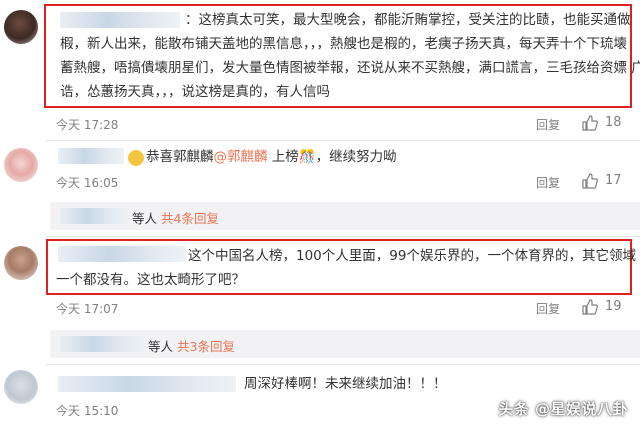 The width and height of the screenshot is (640, 427). Describe the element at coordinates (332, 157) in the screenshot. I see `comment-text-after: 上榜🎊，继续努力呦` at that location.